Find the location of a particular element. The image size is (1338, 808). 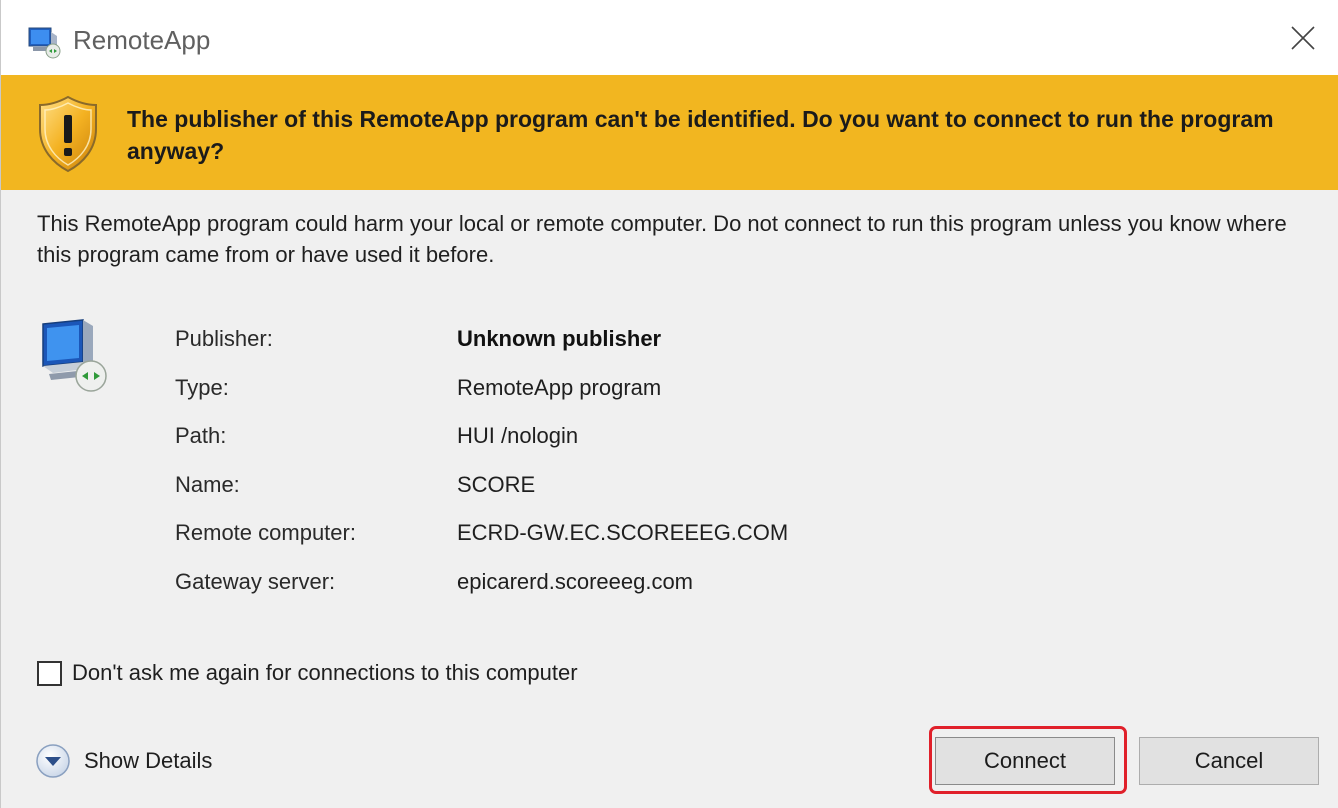

remote-computer-value: ECRD-GW.EC.SCOREEEG.COM is located at coordinates (623, 533).